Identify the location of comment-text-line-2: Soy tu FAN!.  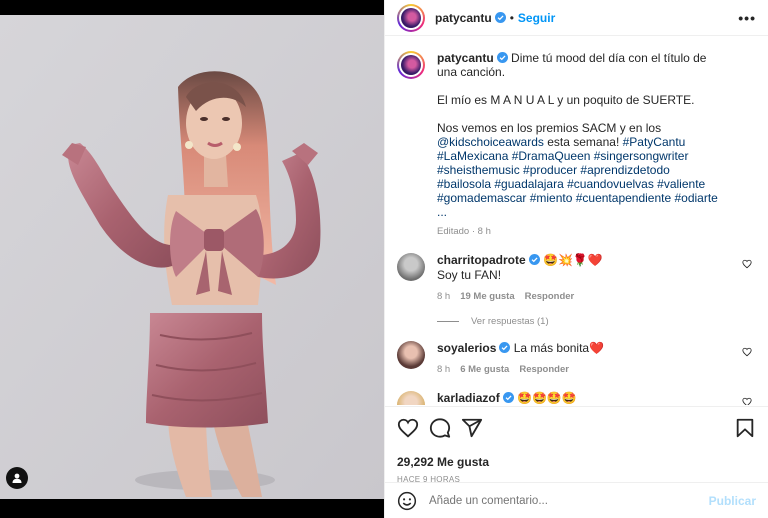
(469, 275).